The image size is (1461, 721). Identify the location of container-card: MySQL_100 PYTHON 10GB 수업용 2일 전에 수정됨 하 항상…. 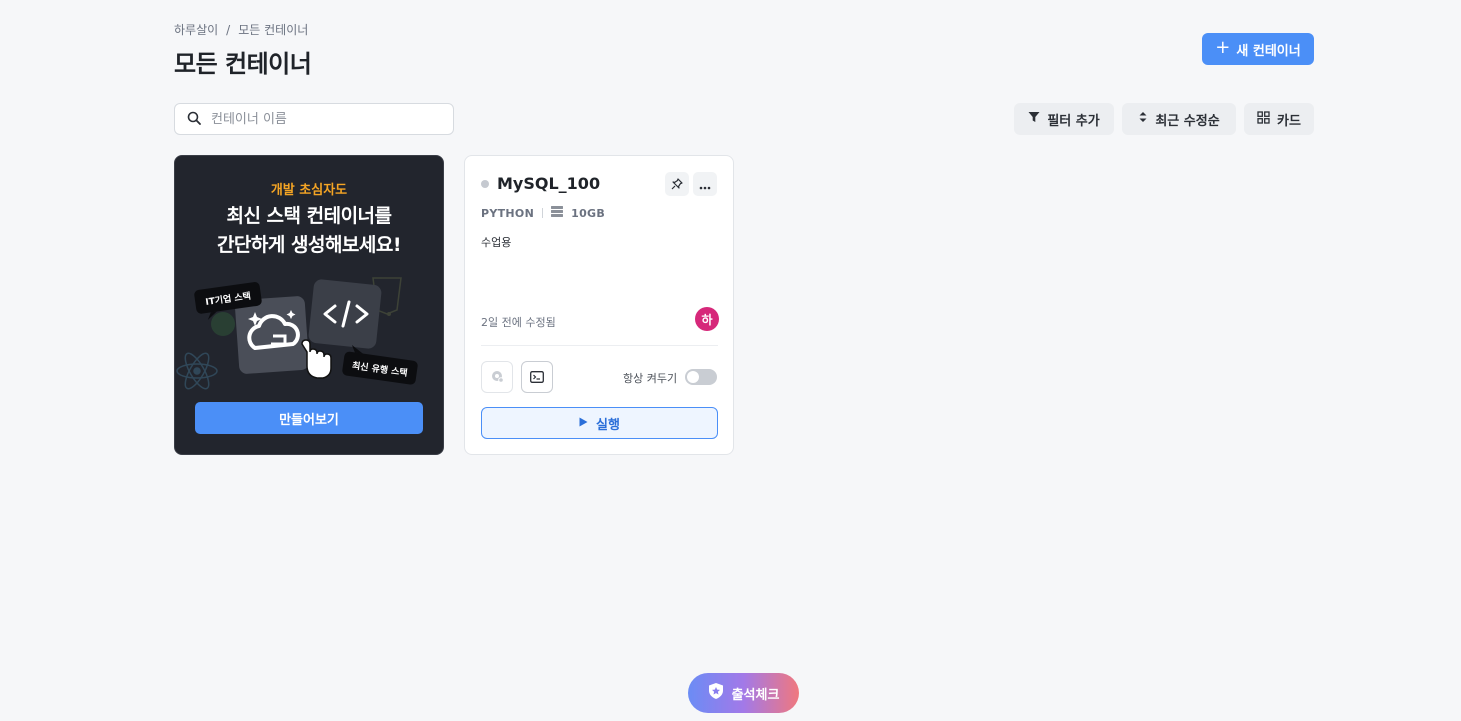
(599, 305).